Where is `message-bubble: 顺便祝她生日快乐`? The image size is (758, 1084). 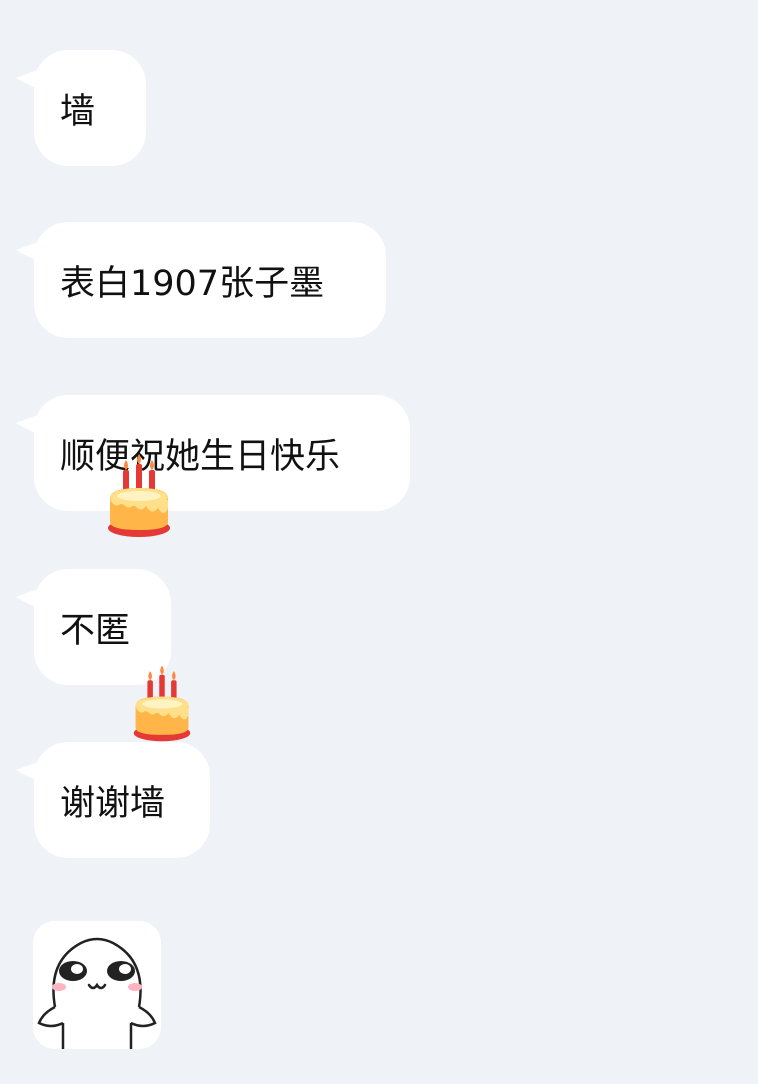 message-bubble: 顺便祝她生日快乐 is located at coordinates (222, 453).